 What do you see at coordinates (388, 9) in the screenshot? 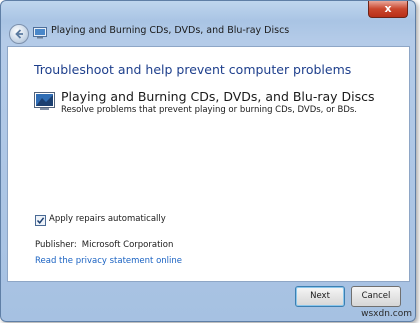
I see `close-button: x` at bounding box center [388, 9].